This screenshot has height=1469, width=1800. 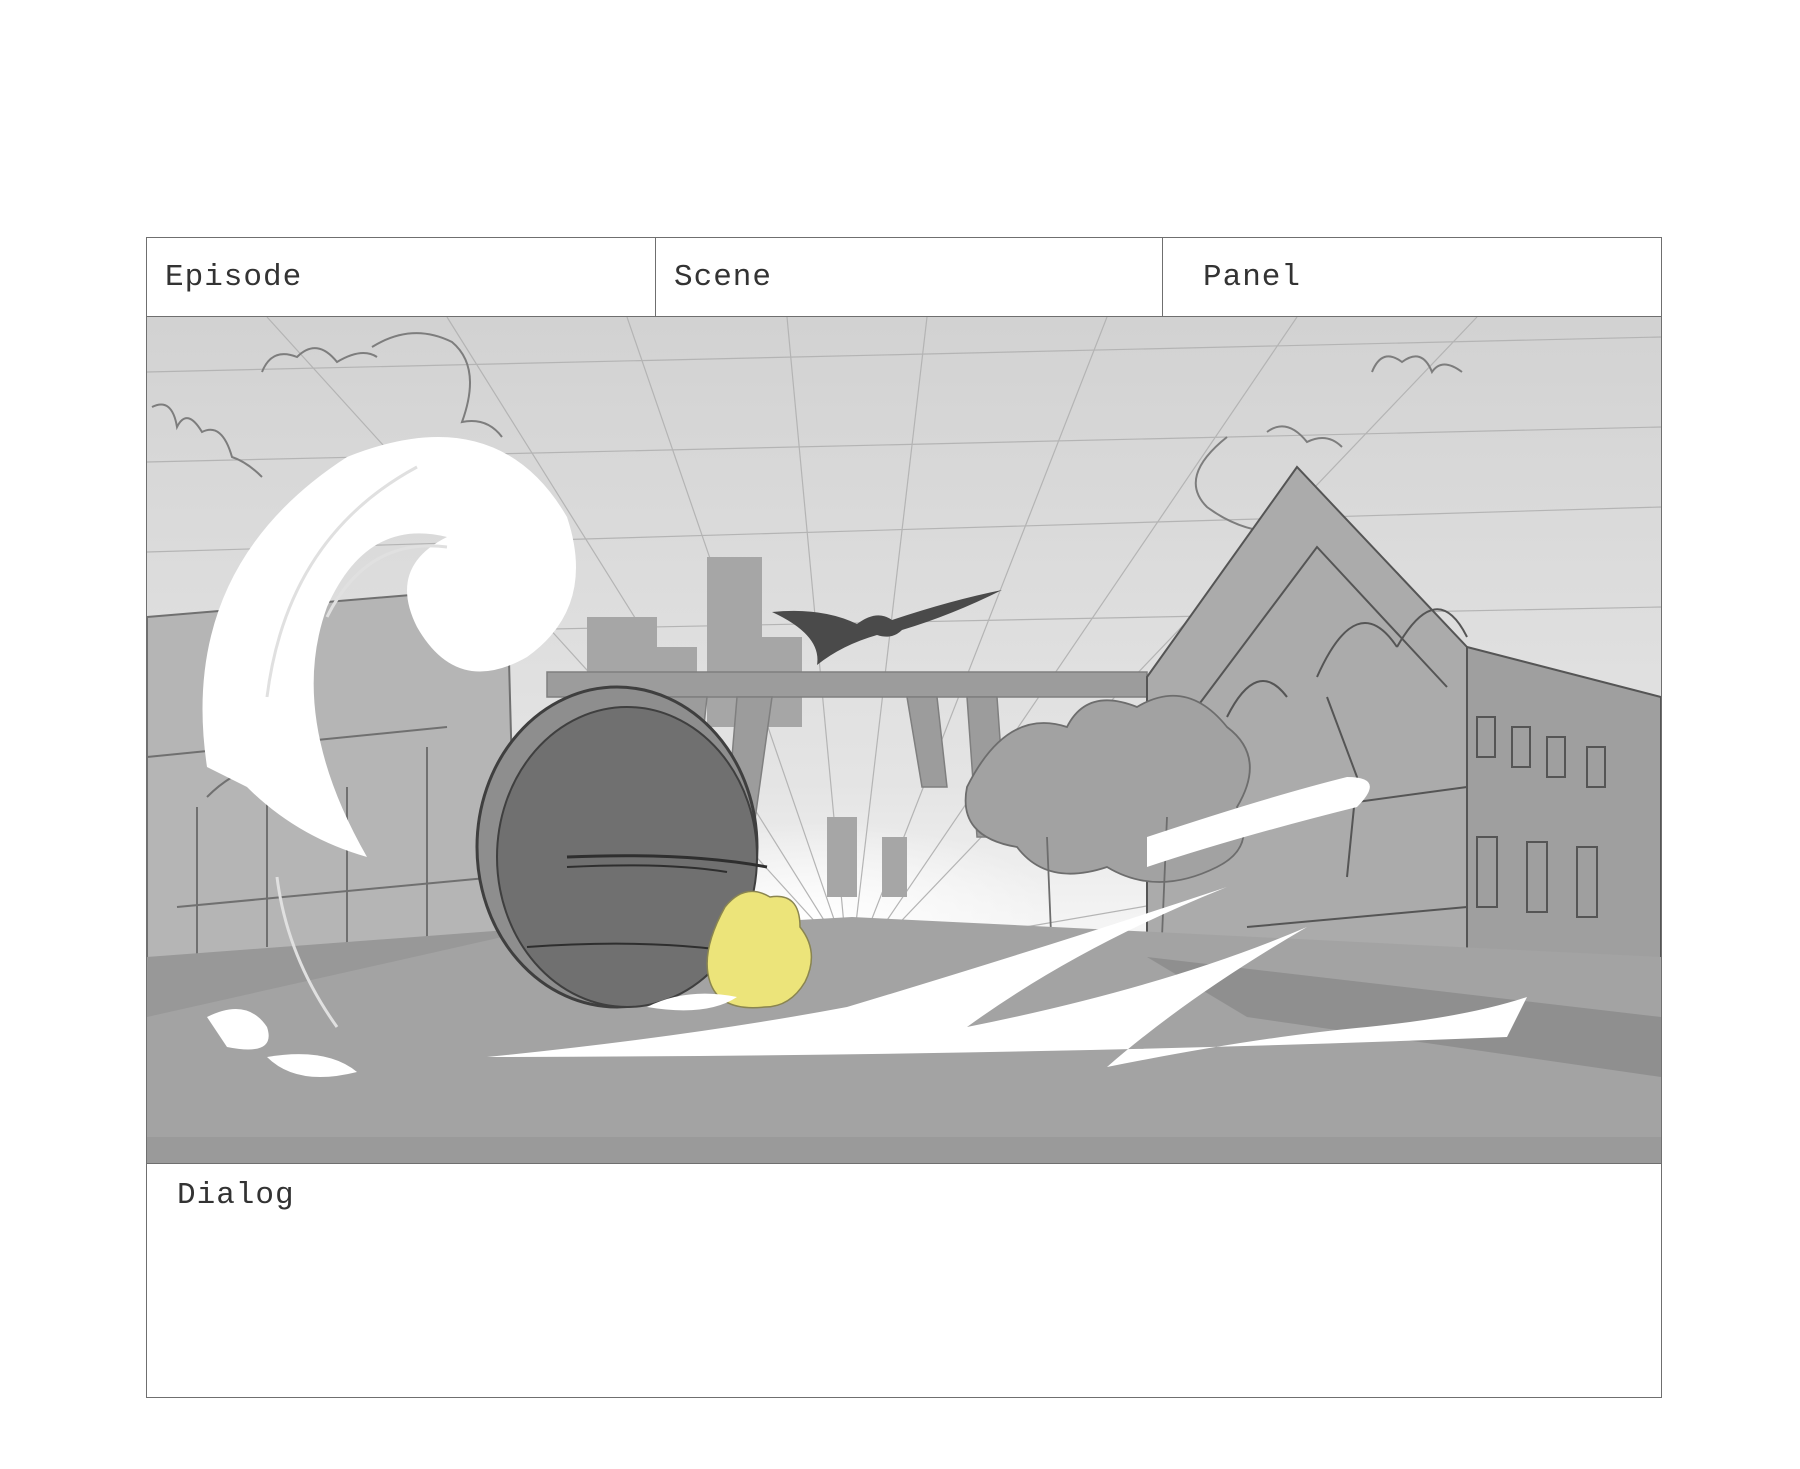 I want to click on scene-field: Scene, so click(x=909, y=277).